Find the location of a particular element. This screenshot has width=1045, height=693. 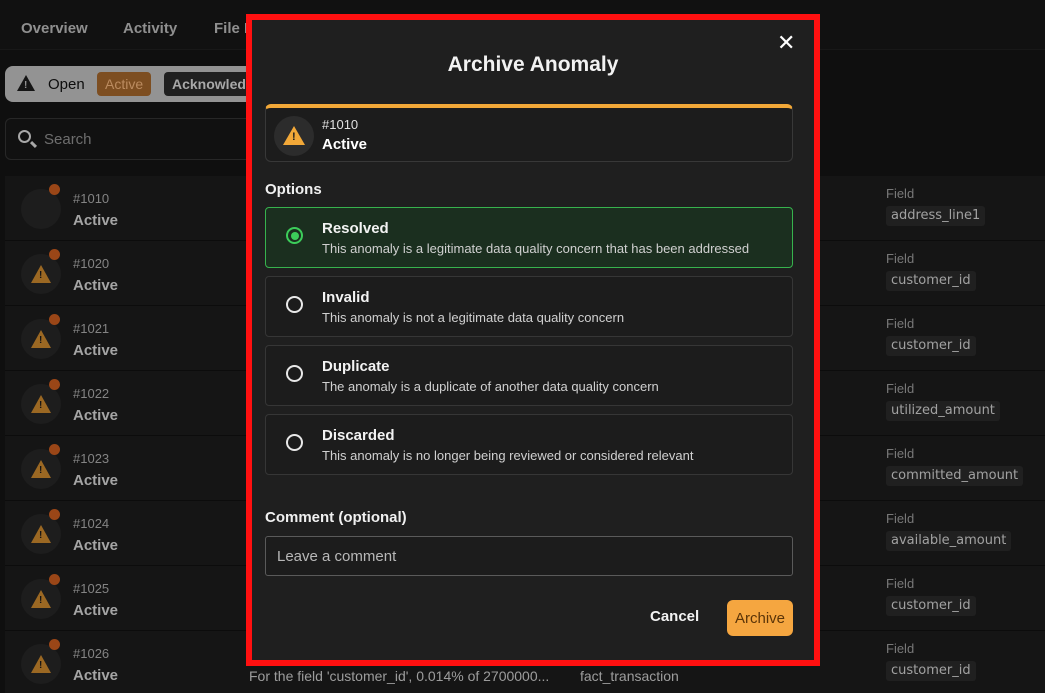

option-name: Discarded is located at coordinates (358, 435).